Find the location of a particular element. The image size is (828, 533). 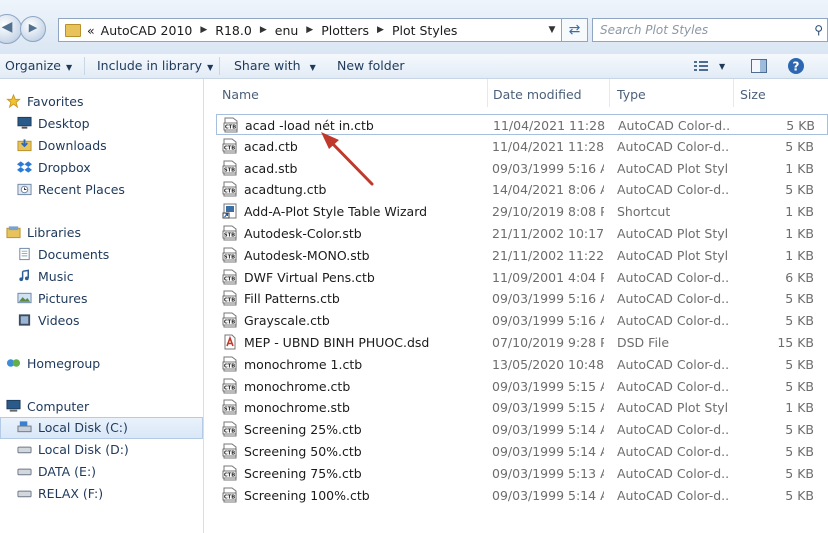

breadcrumb-item: AutoCAD 2010 is located at coordinates (147, 30).